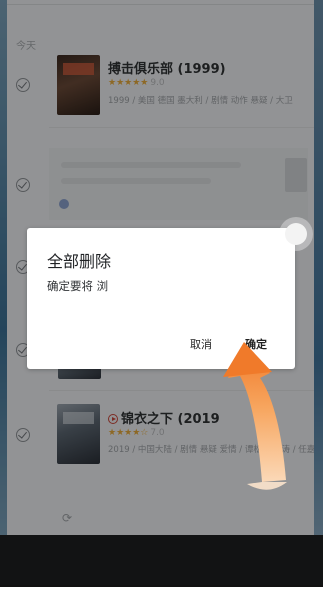  I want to click on confirm-button: 确定, so click(256, 344).